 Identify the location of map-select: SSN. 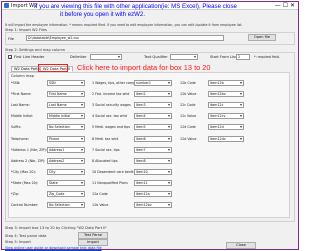
(66, 83).